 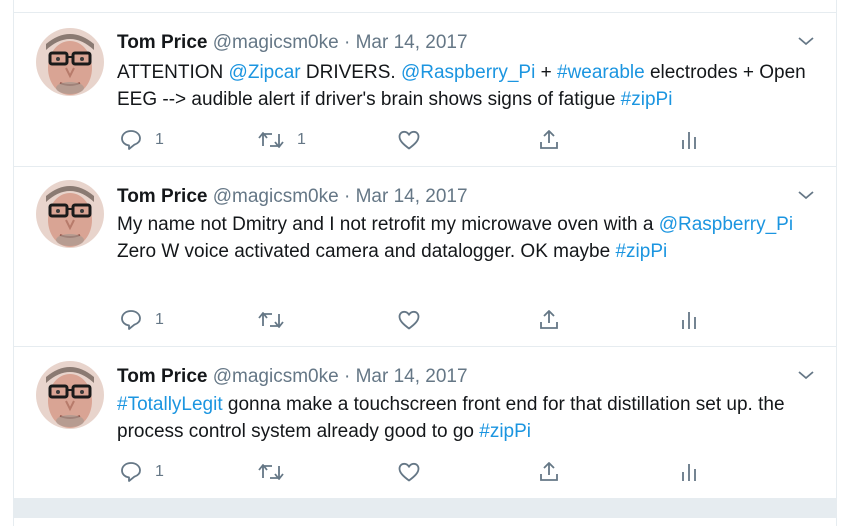 I want to click on tweet-text-segment: ATTENTION, so click(x=173, y=72).